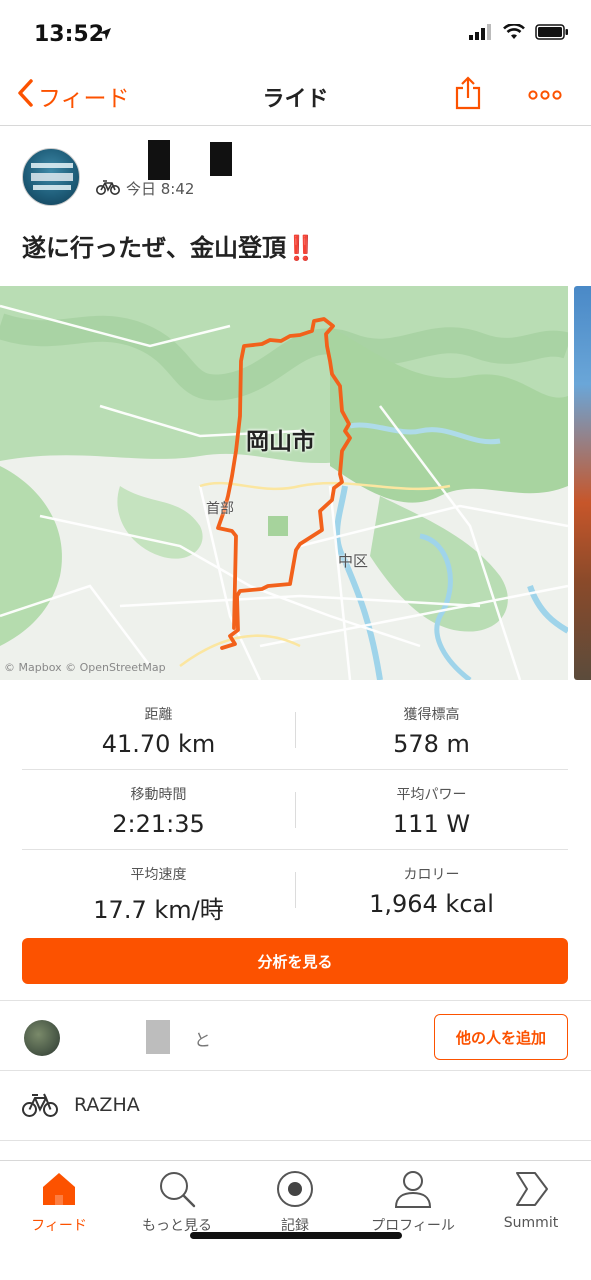 The width and height of the screenshot is (591, 1280). Describe the element at coordinates (302, 174) in the screenshot. I see `activity-header: 今日 8:42` at that location.